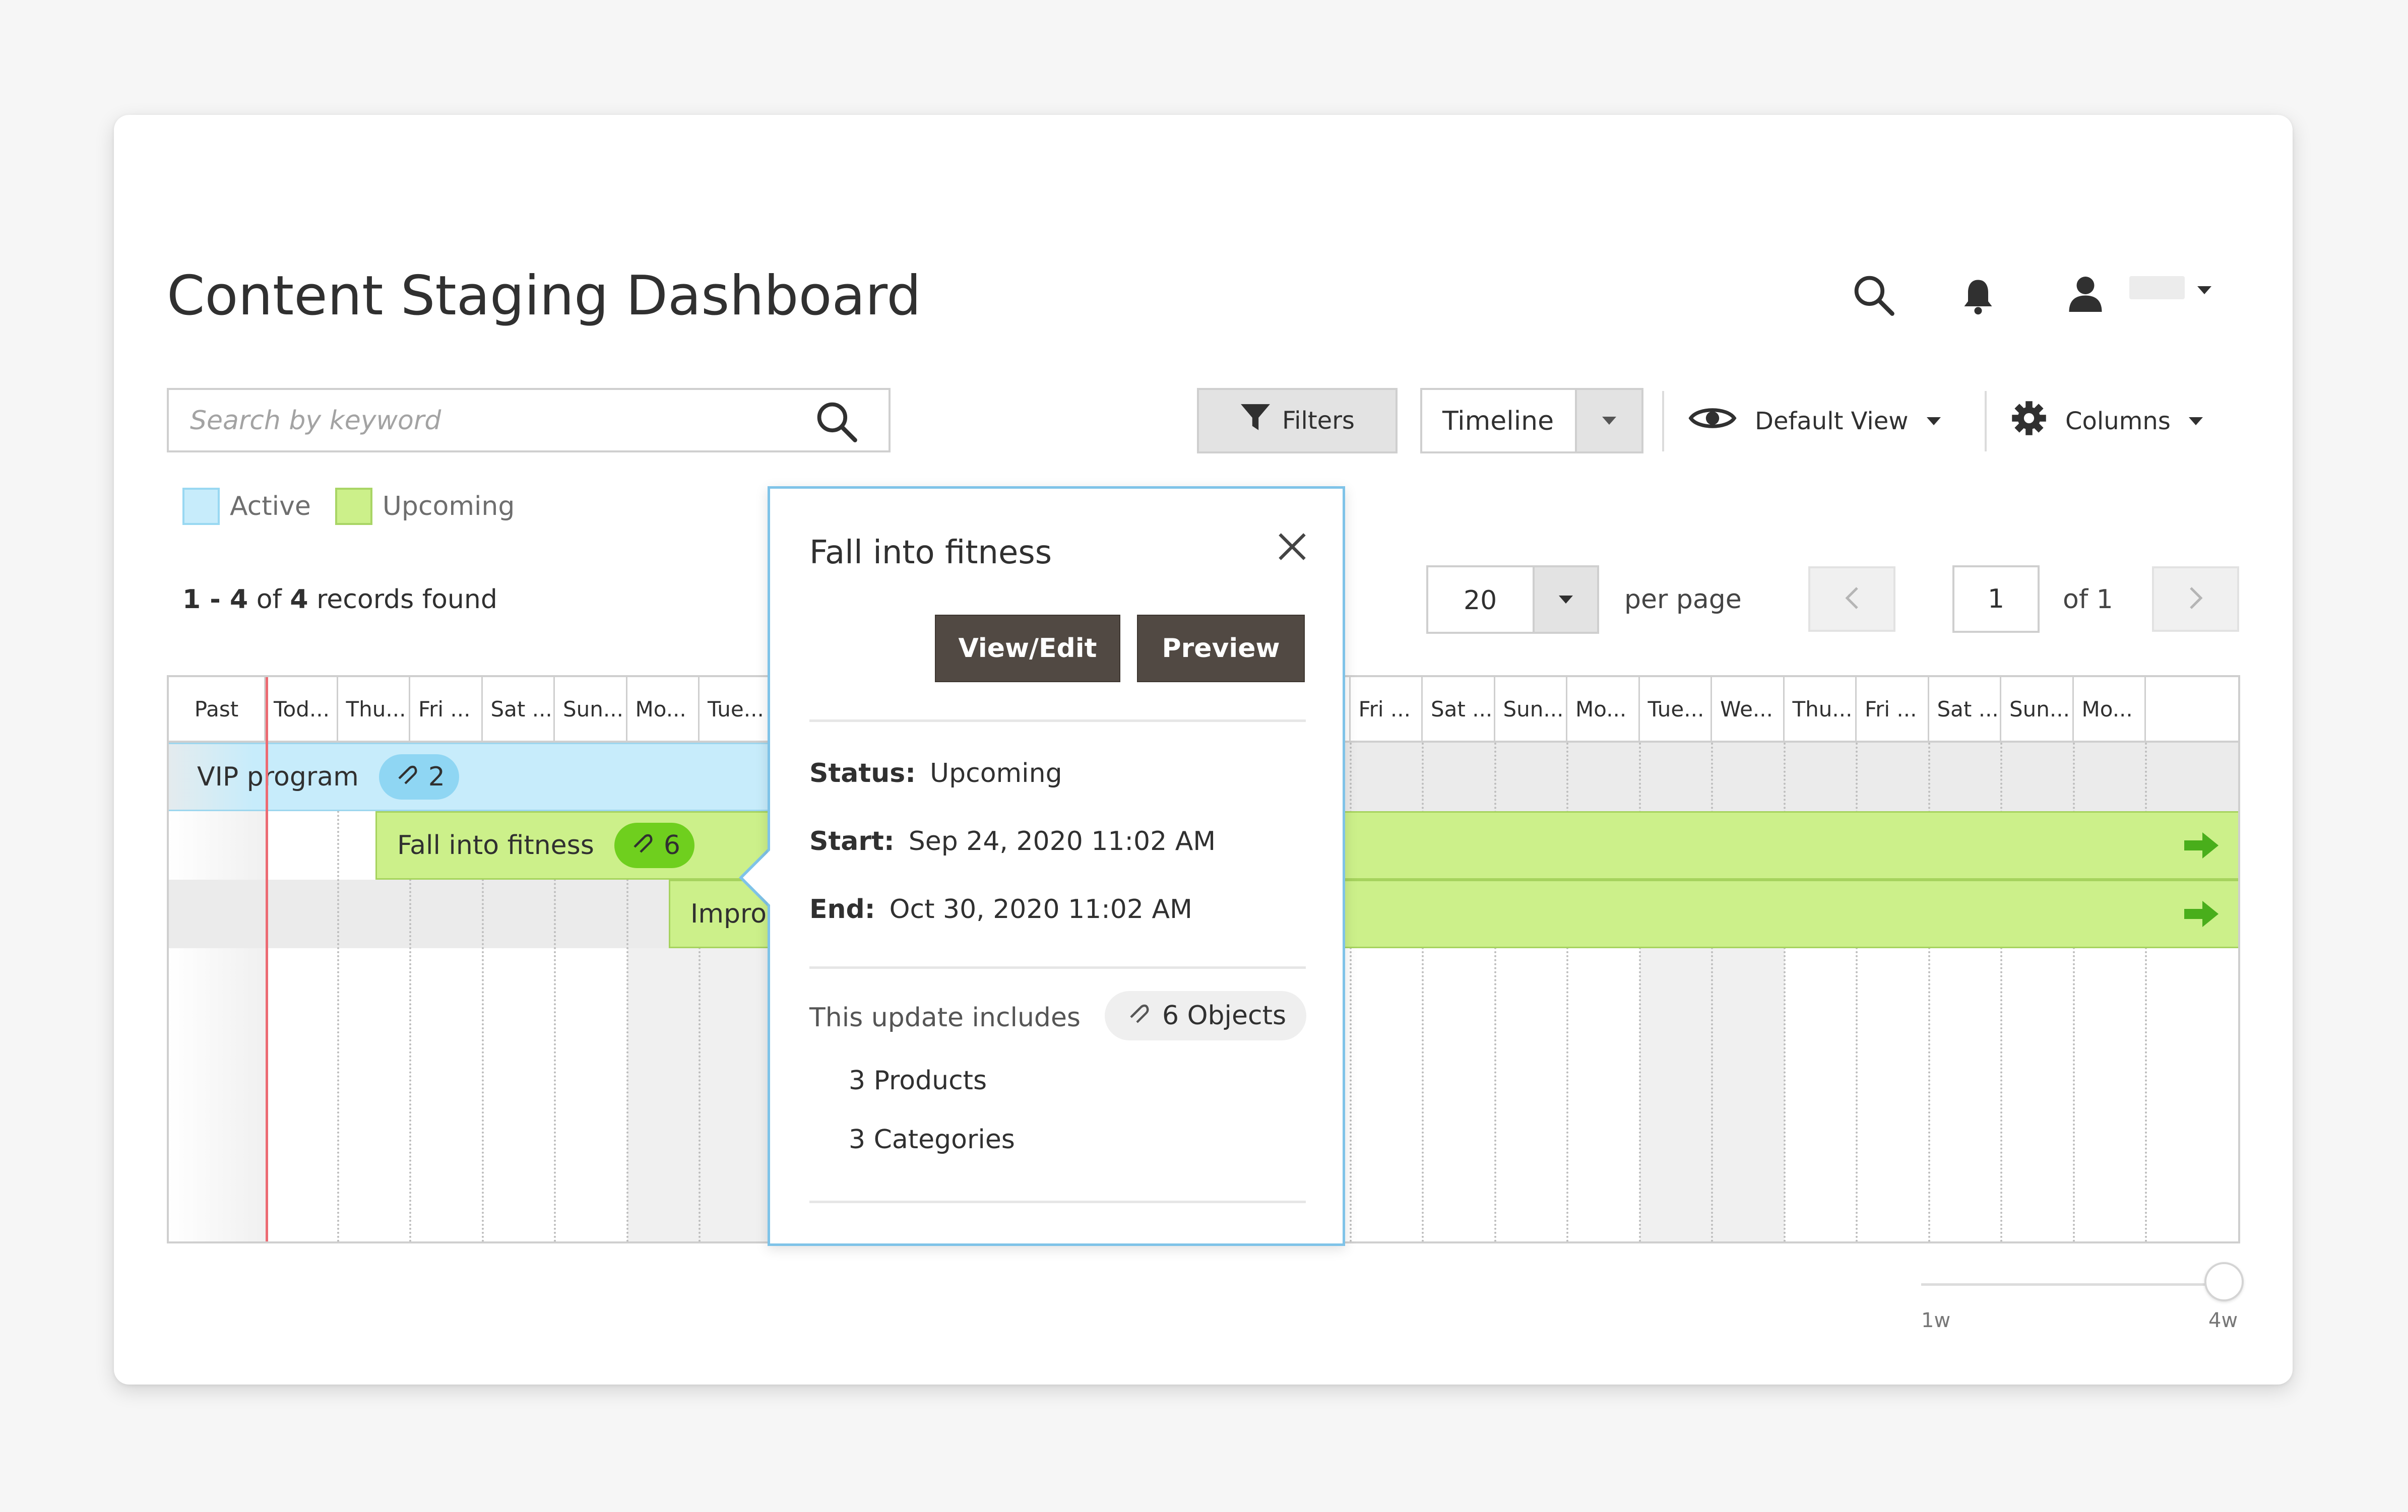  I want to click on objects-badge: 2, so click(418, 777).